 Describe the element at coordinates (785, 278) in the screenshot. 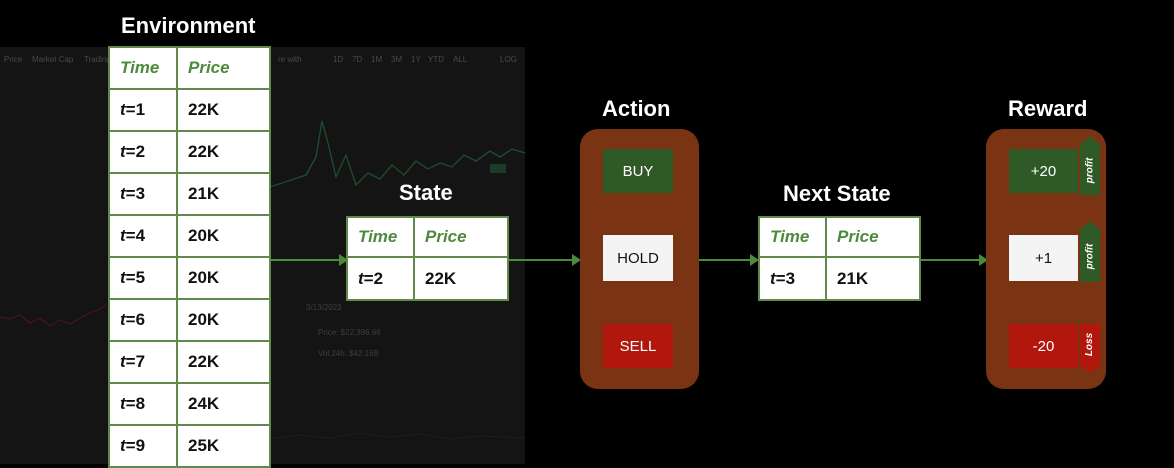

I see `next-state-time-value: =3` at that location.